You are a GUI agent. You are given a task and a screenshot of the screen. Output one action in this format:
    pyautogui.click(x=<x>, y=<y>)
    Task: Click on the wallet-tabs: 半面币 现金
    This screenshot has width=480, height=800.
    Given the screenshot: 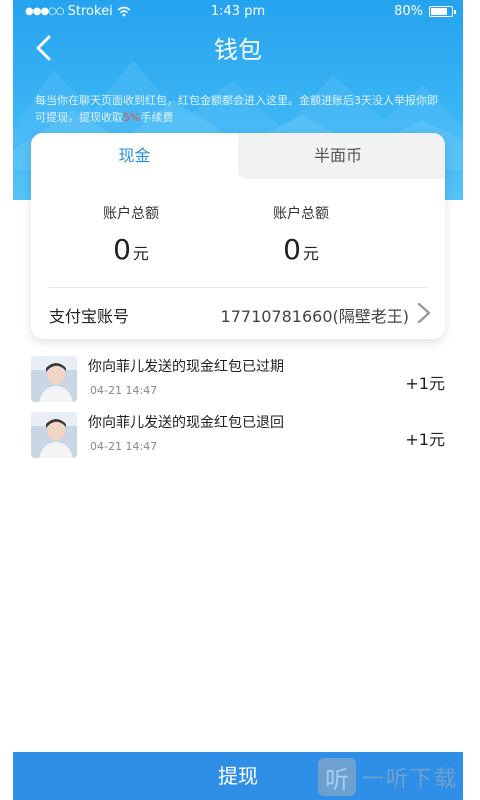 What is the action you would take?
    pyautogui.click(x=238, y=156)
    